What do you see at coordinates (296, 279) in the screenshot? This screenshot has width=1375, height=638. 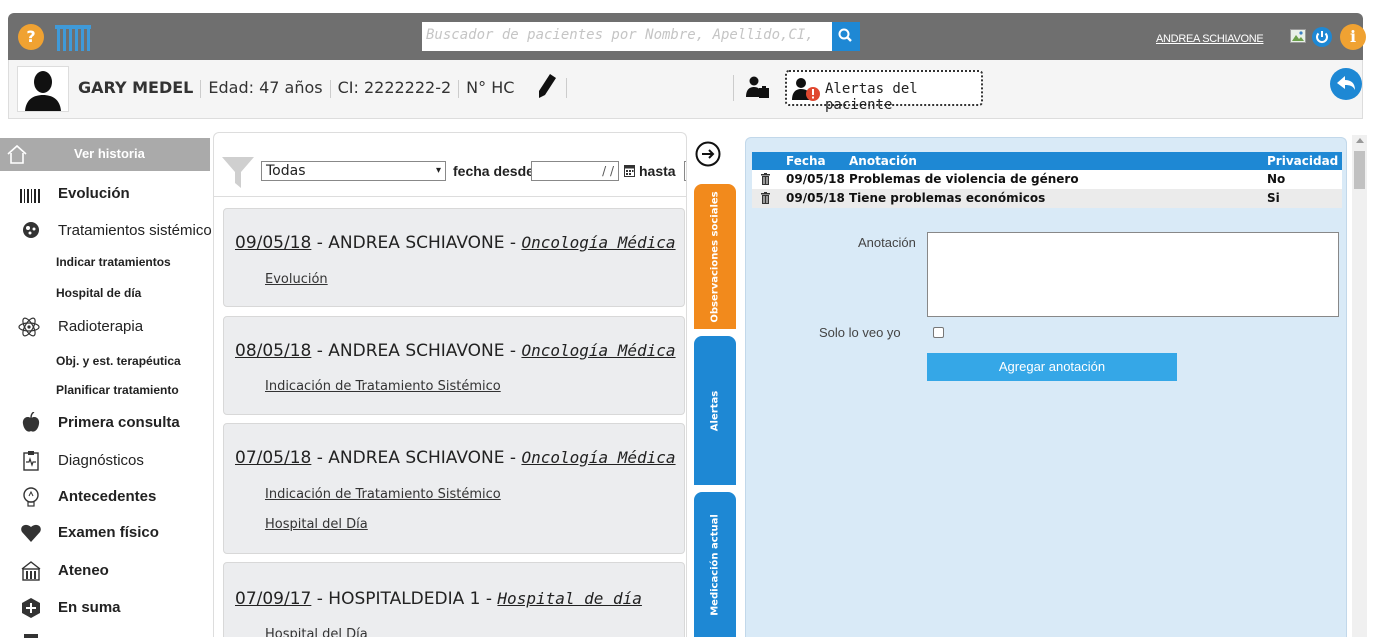 I see `history-link: Evolución` at bounding box center [296, 279].